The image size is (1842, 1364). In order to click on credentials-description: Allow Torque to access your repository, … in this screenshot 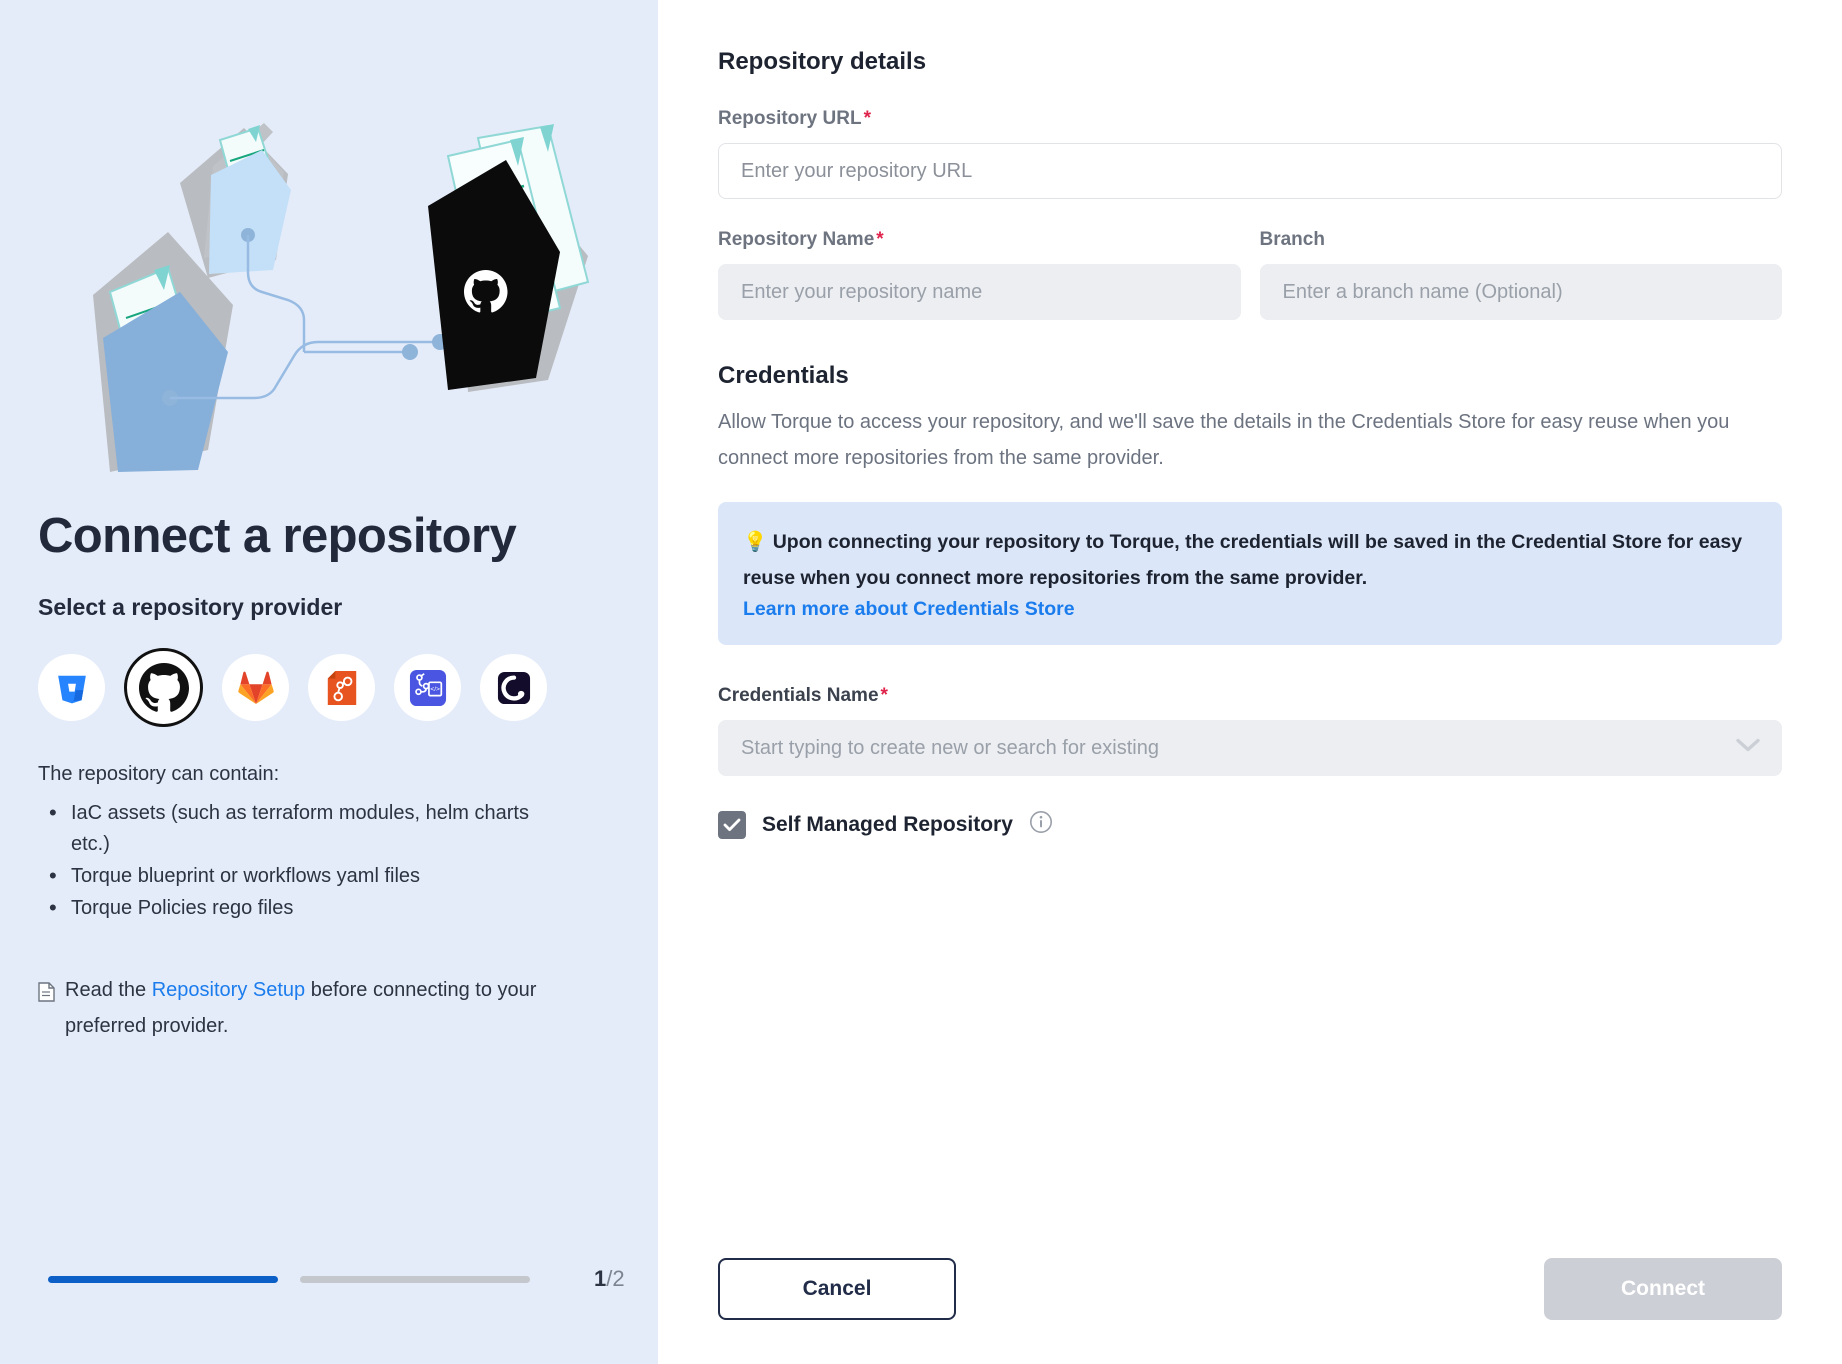, I will do `click(1224, 440)`.